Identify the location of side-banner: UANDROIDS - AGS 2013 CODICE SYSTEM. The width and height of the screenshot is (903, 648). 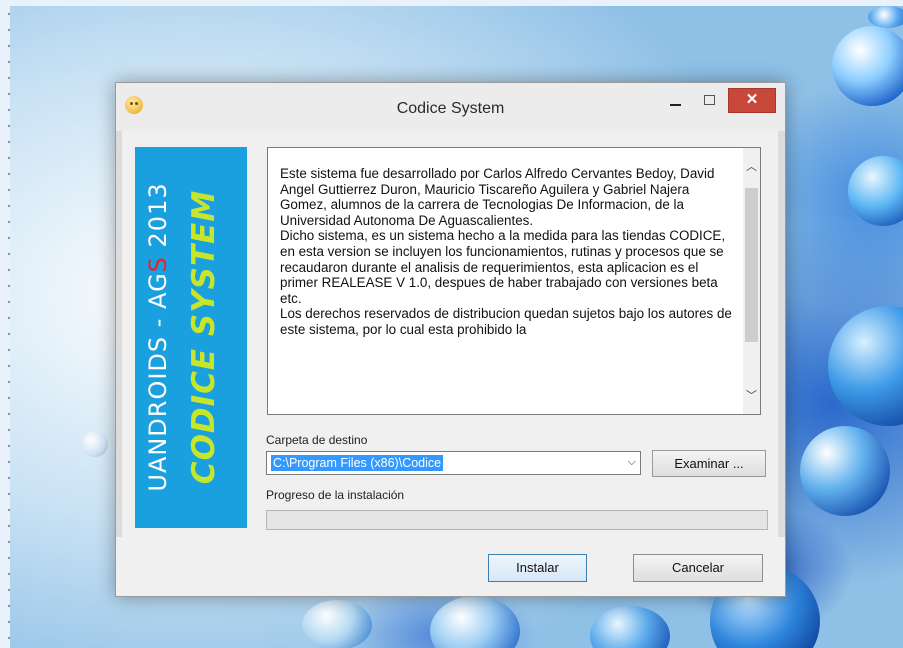
(191, 337).